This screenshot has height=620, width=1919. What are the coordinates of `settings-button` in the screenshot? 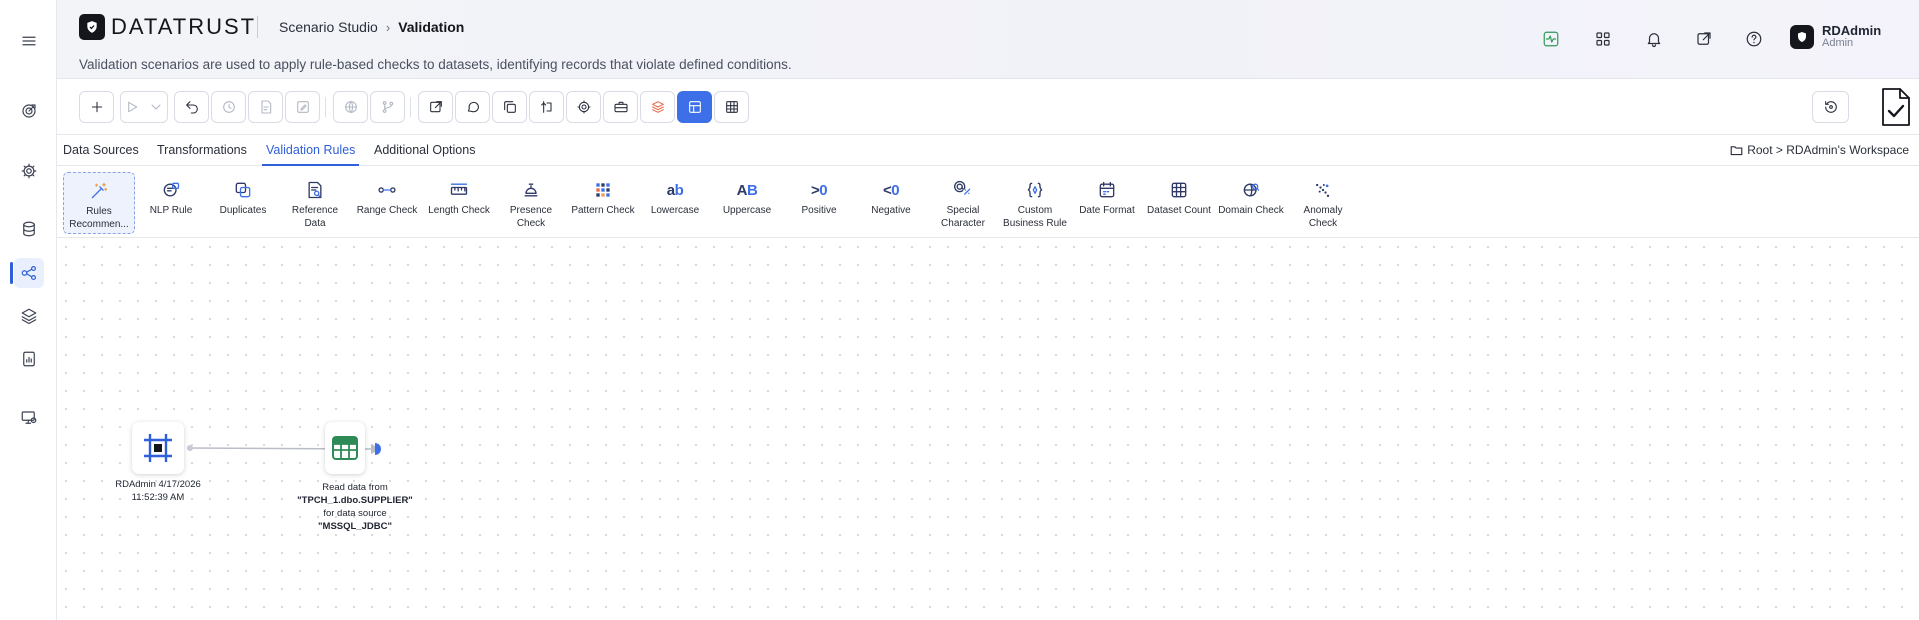 It's located at (583, 107).